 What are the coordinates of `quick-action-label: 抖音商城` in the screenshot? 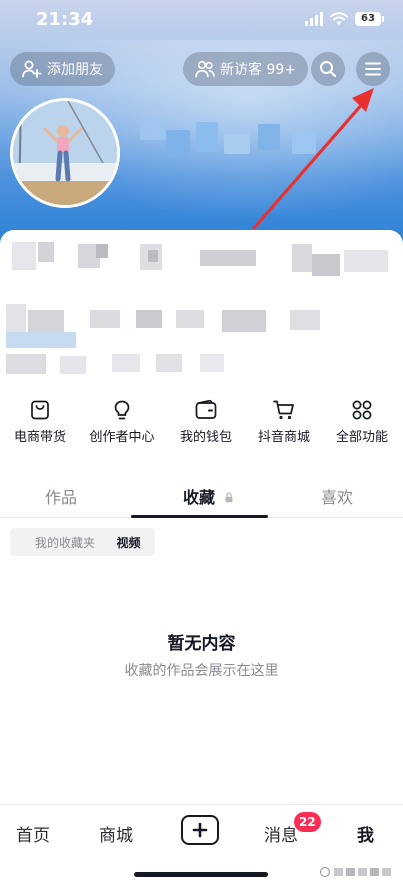 It's located at (283, 437).